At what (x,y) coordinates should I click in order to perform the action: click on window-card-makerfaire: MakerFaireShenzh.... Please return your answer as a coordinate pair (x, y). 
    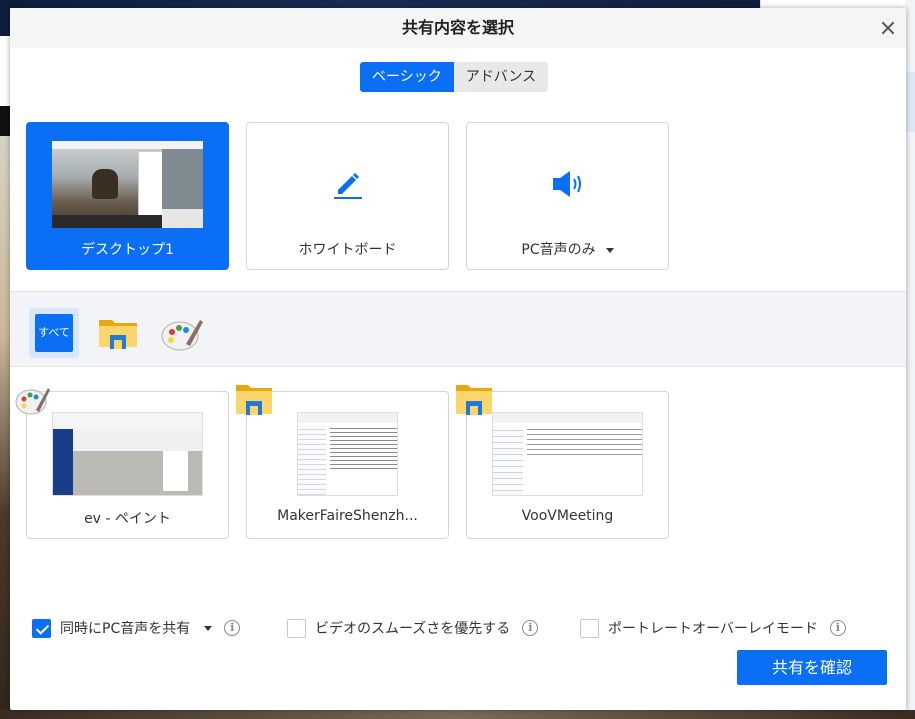
    Looking at the image, I should click on (347, 465).